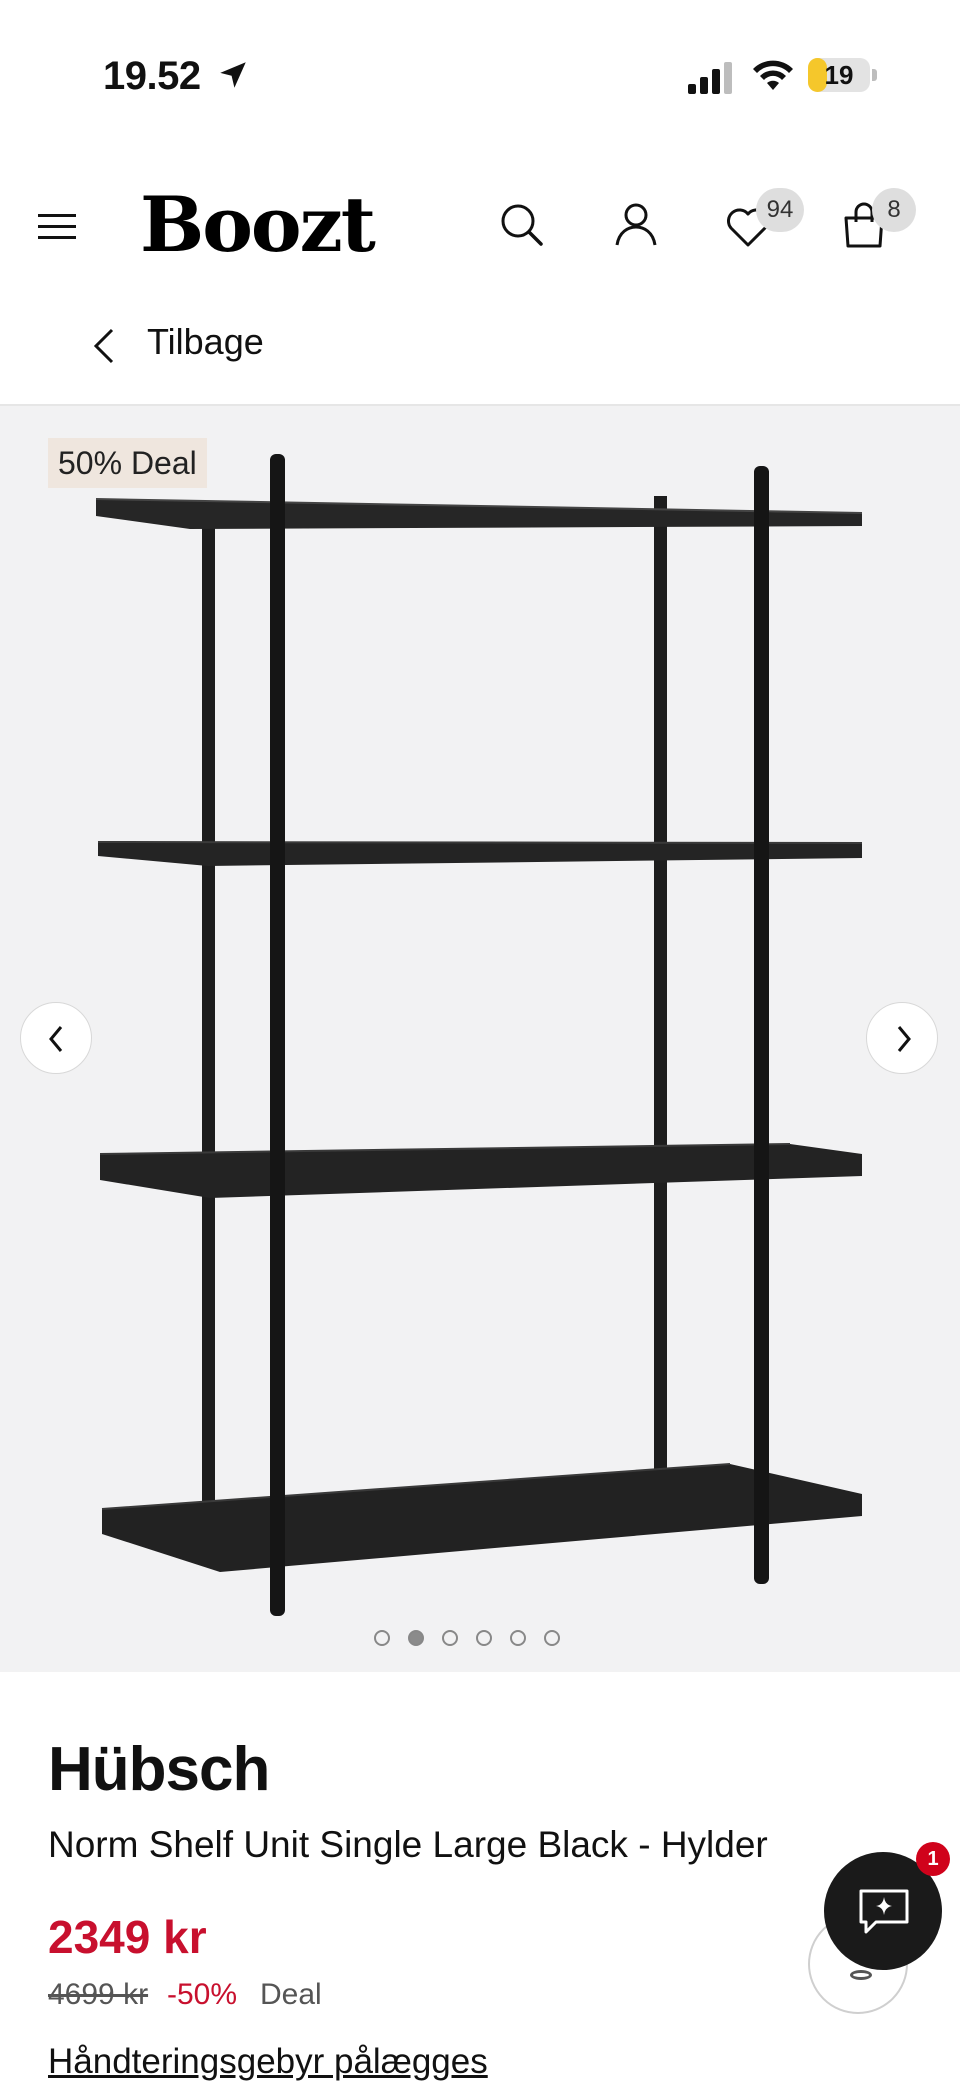 This screenshot has height=2087, width=960. Describe the element at coordinates (894, 210) in the screenshot. I see `bag-count-badge: 8` at that location.